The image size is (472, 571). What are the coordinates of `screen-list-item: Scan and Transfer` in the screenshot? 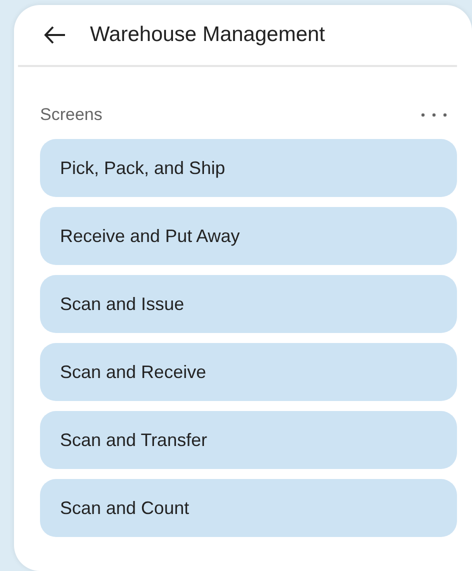 It's located at (248, 440).